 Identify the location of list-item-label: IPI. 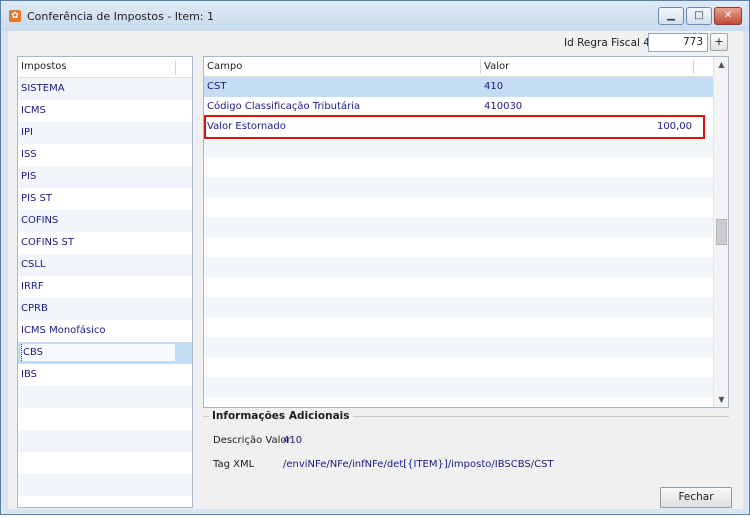
(27, 132).